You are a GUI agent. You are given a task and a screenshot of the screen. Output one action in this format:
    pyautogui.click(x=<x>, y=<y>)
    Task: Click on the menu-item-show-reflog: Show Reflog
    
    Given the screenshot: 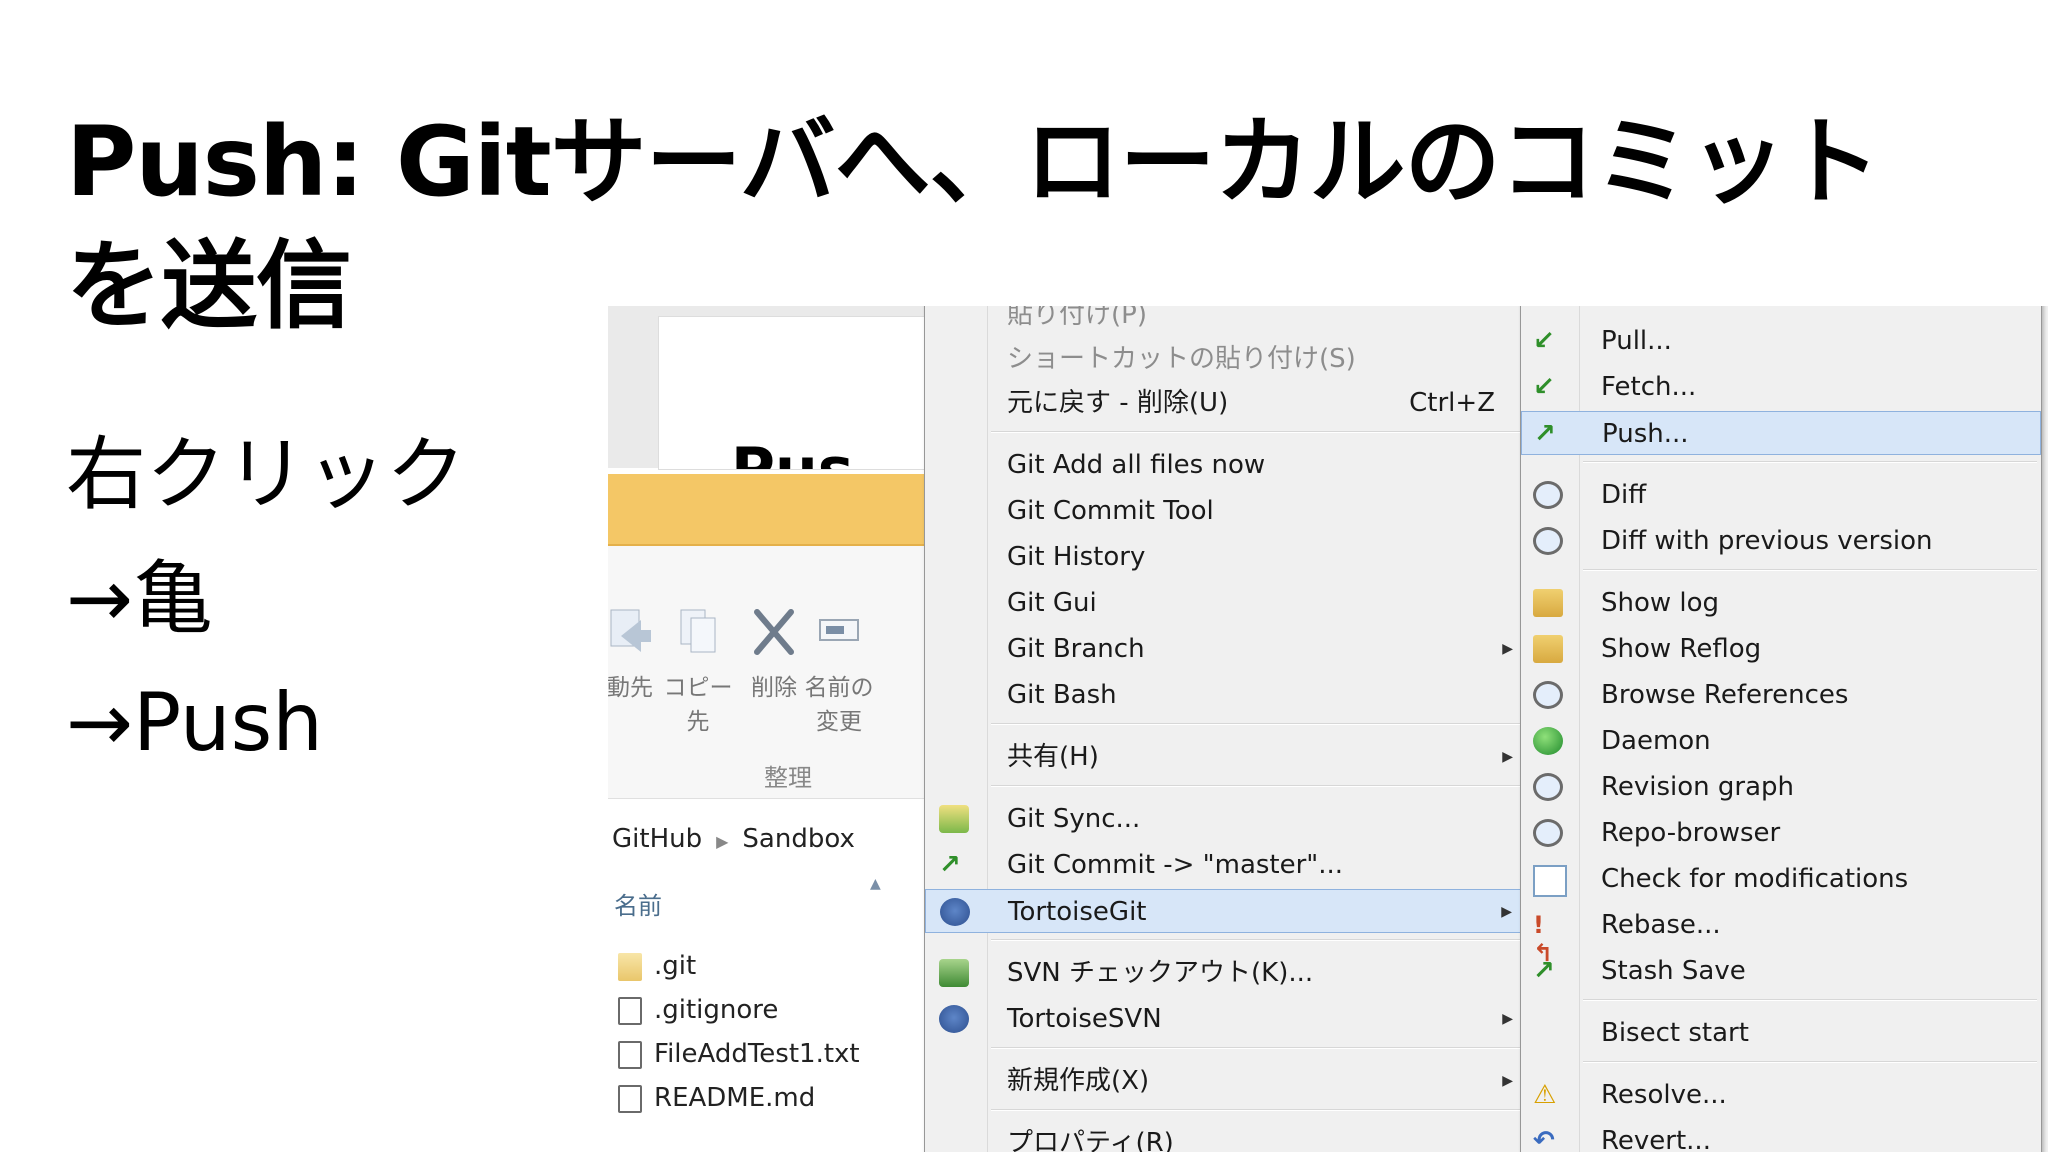 What is the action you would take?
    pyautogui.click(x=1781, y=649)
    